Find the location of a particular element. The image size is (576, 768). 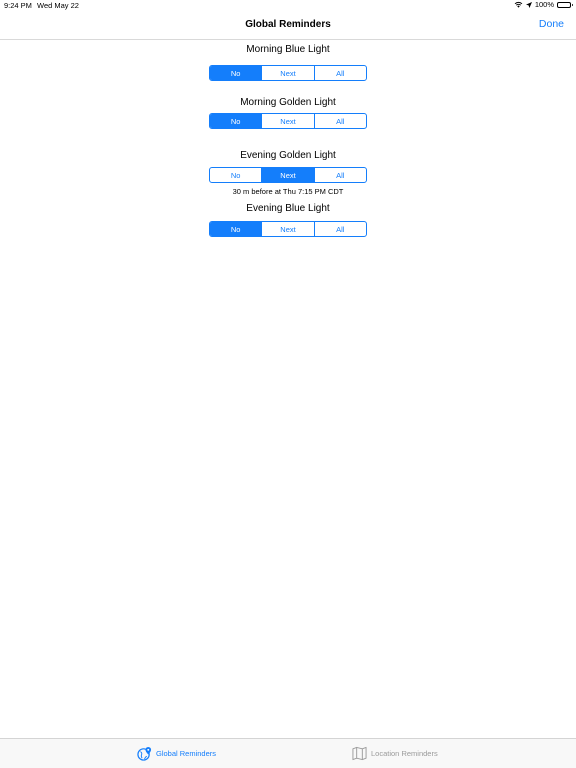

battery-percent: 100% is located at coordinates (544, 4).